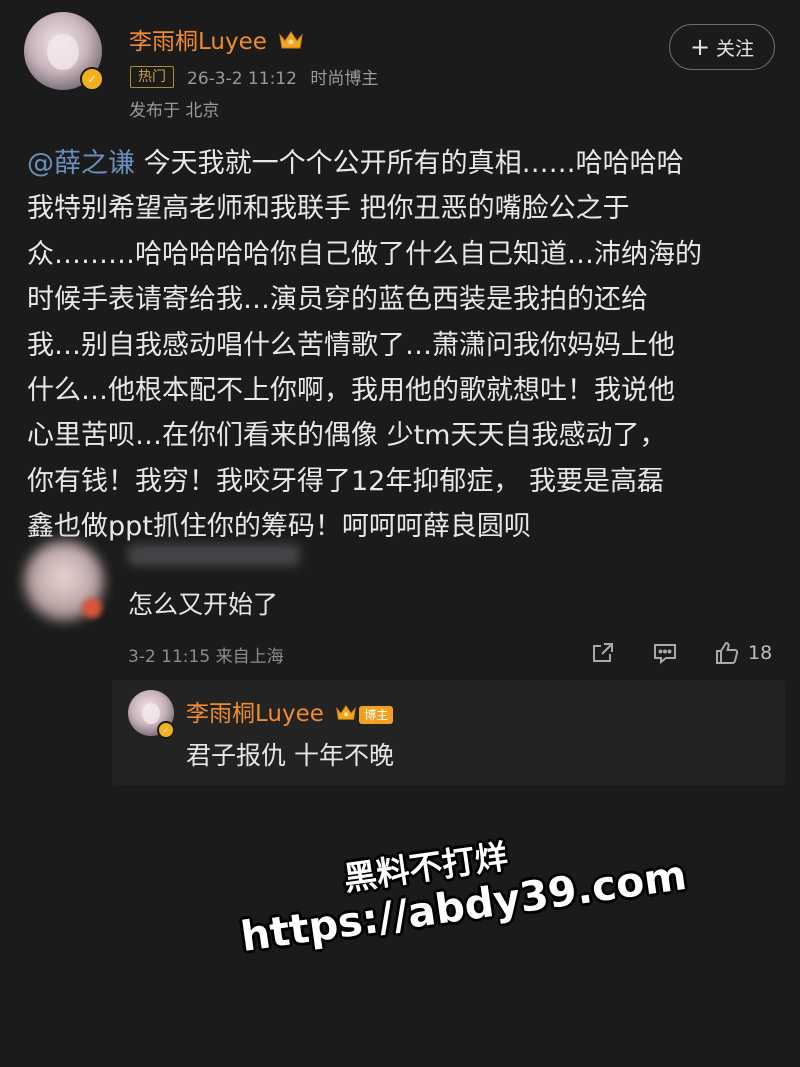 This screenshot has width=800, height=1067. What do you see at coordinates (203, 604) in the screenshot?
I see `comment-text: 怎么又开始了` at bounding box center [203, 604].